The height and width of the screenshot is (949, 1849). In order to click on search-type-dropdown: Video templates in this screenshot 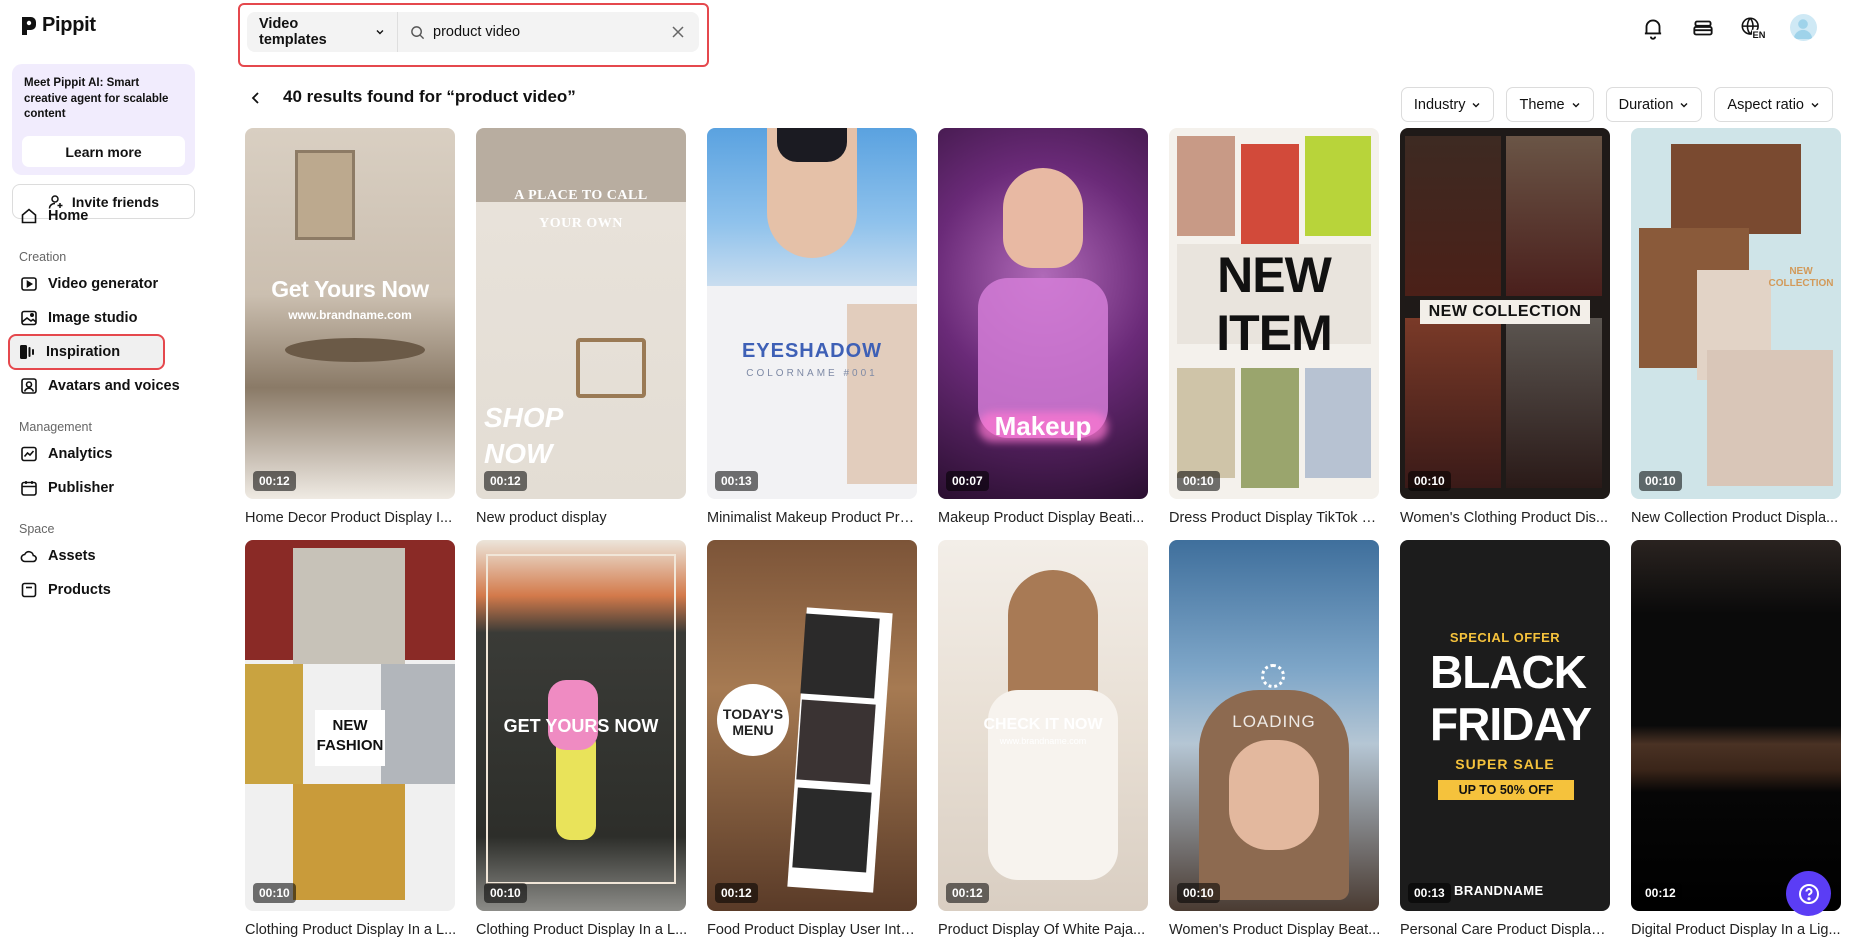, I will do `click(322, 32)`.